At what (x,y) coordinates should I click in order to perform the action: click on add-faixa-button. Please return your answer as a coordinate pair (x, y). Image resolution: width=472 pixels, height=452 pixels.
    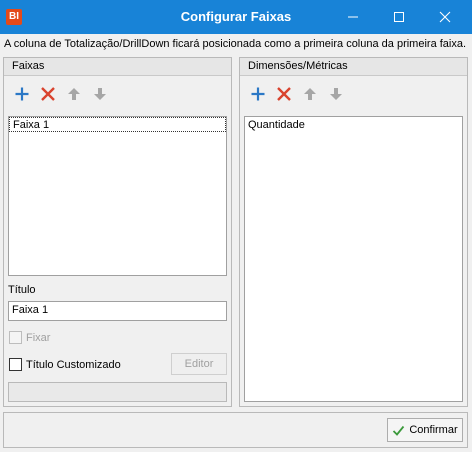
    Looking at the image, I should click on (22, 94).